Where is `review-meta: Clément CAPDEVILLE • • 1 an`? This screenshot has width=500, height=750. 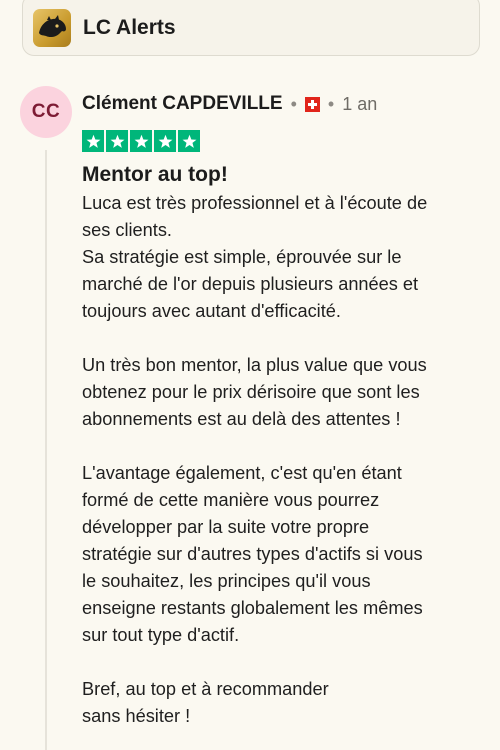
review-meta: Clément CAPDEVILLE • • 1 an is located at coordinates (229, 104).